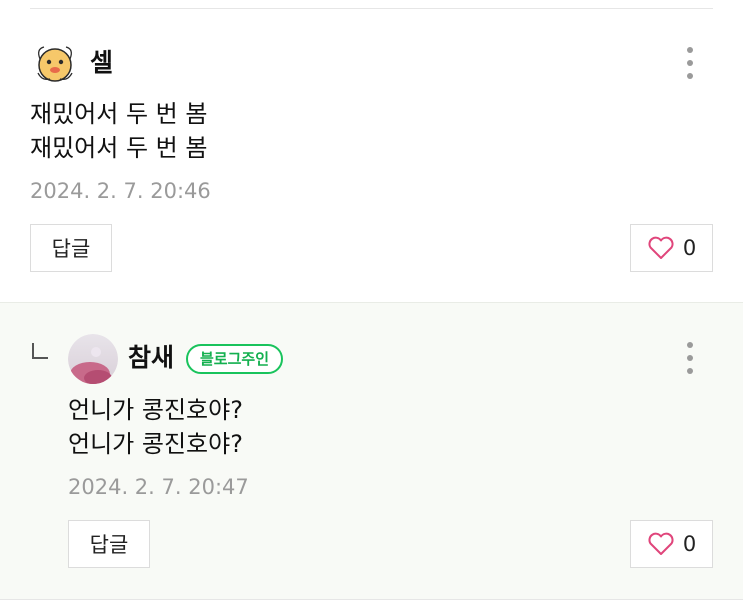 The height and width of the screenshot is (606, 743). What do you see at coordinates (101, 63) in the screenshot?
I see `author-name: 셀` at bounding box center [101, 63].